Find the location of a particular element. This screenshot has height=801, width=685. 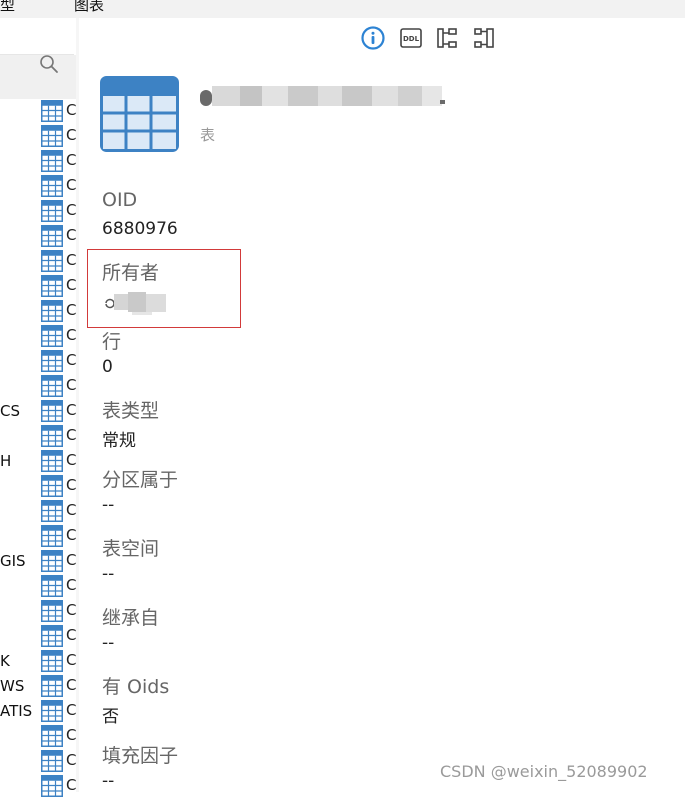

object-type-label: 表 is located at coordinates (208, 135).